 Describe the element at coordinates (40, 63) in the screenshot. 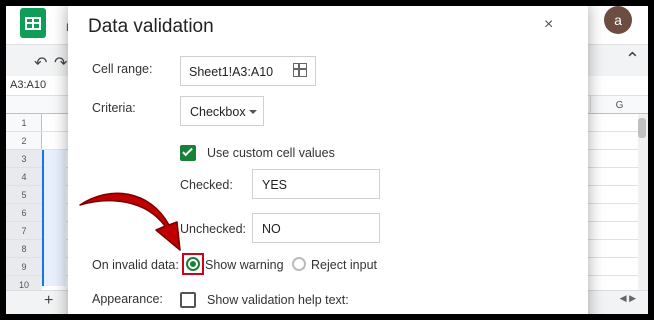

I see `undo-icon: ↶` at that location.